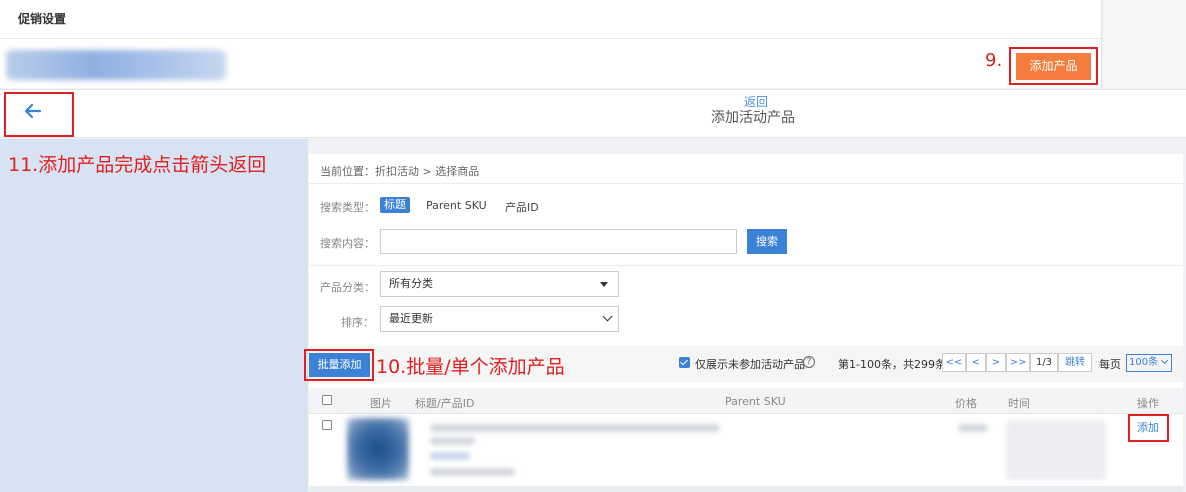  What do you see at coordinates (767, 241) in the screenshot?
I see `search-button: 搜索` at bounding box center [767, 241].